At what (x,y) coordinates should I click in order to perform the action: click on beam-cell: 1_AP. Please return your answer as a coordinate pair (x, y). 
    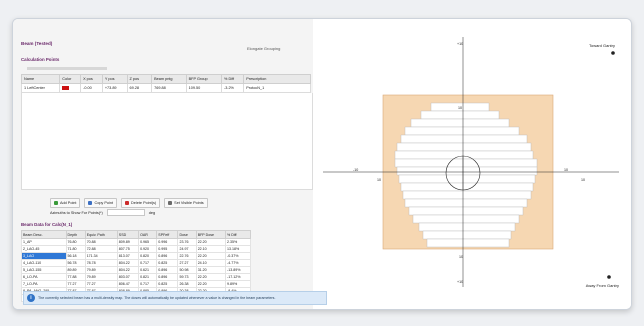
    Looking at the image, I should click on (44, 242).